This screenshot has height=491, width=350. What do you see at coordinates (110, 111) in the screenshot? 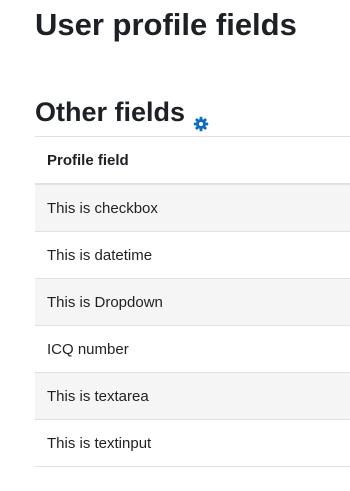
I see `section-heading-label: Other fields` at bounding box center [110, 111].